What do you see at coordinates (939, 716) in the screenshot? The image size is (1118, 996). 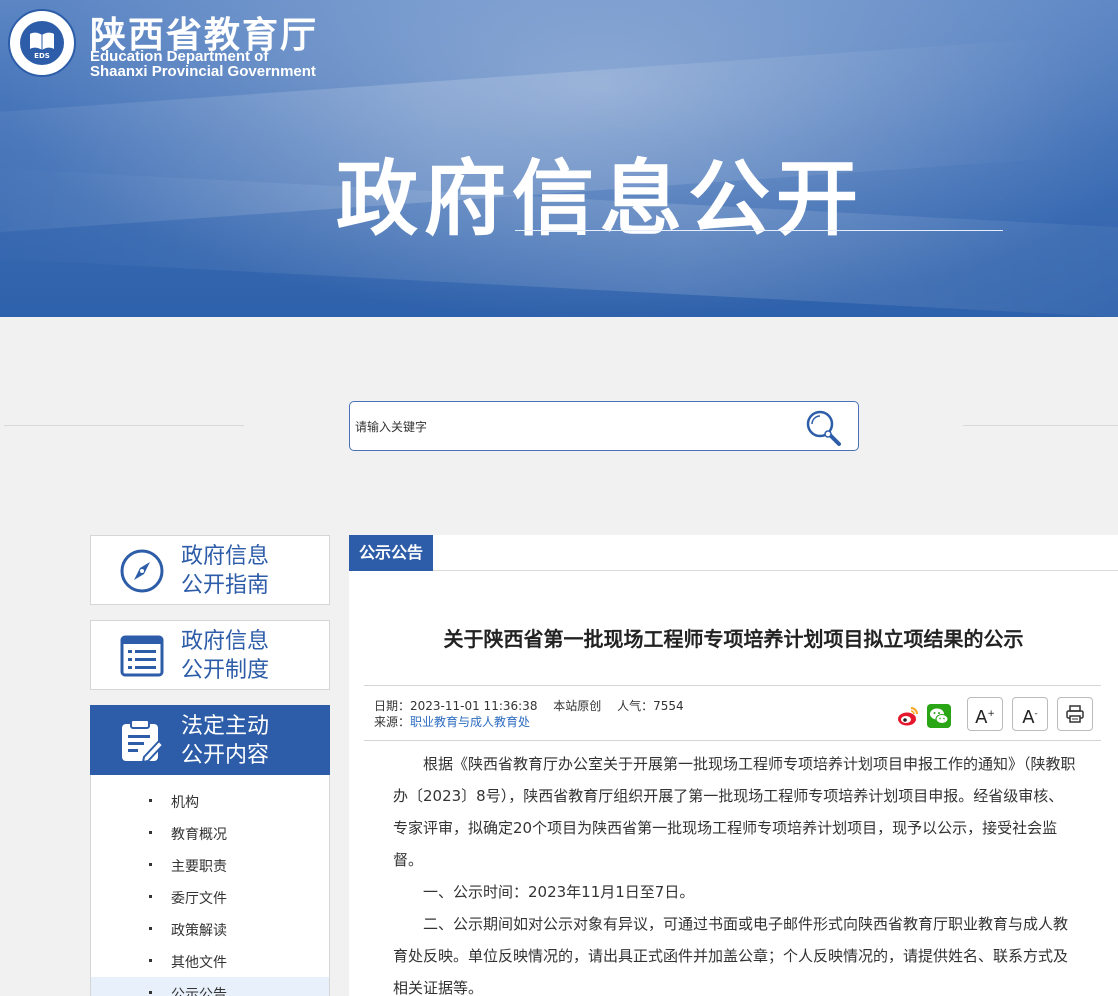 I see `wechat-share-icon` at bounding box center [939, 716].